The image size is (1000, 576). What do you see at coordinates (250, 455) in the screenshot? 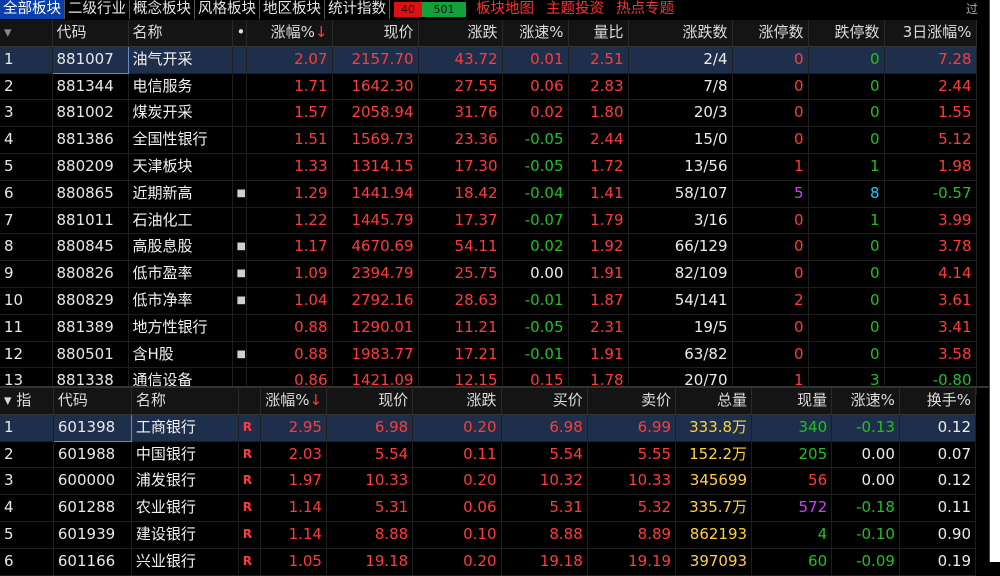
I see `margin-mark-icon: R` at bounding box center [250, 455].